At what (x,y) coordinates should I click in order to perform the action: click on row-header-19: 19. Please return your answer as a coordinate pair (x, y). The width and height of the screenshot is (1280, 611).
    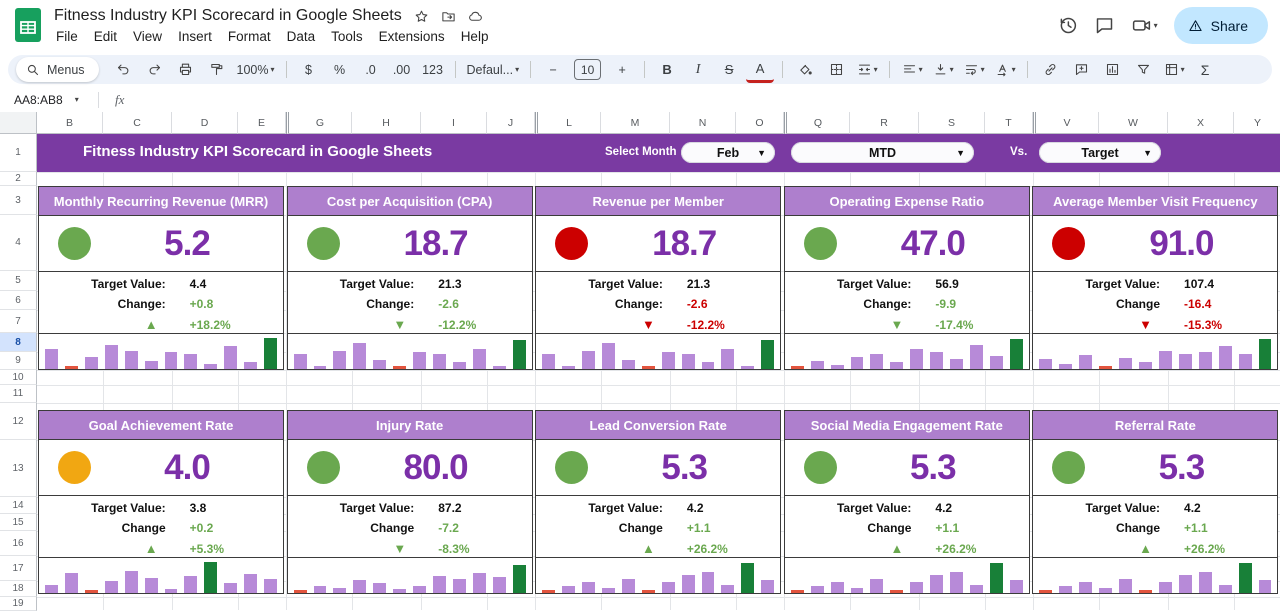
    Looking at the image, I should click on (18, 604).